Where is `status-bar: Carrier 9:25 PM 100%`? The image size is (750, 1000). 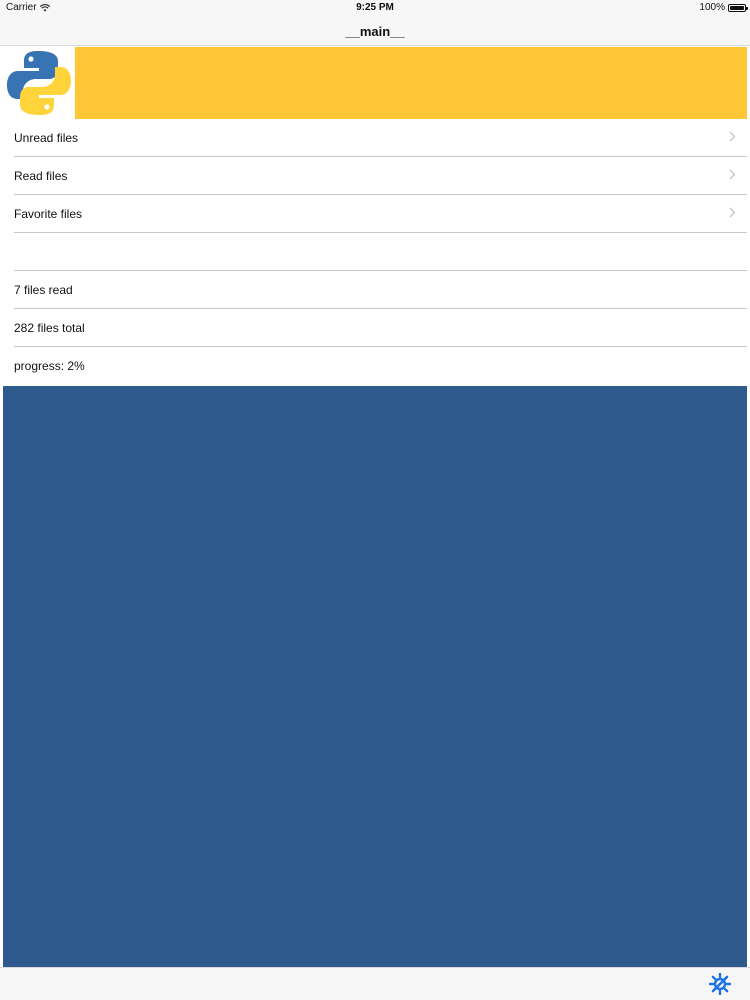
status-bar: Carrier 9:25 PM 100% is located at coordinates (375, 8).